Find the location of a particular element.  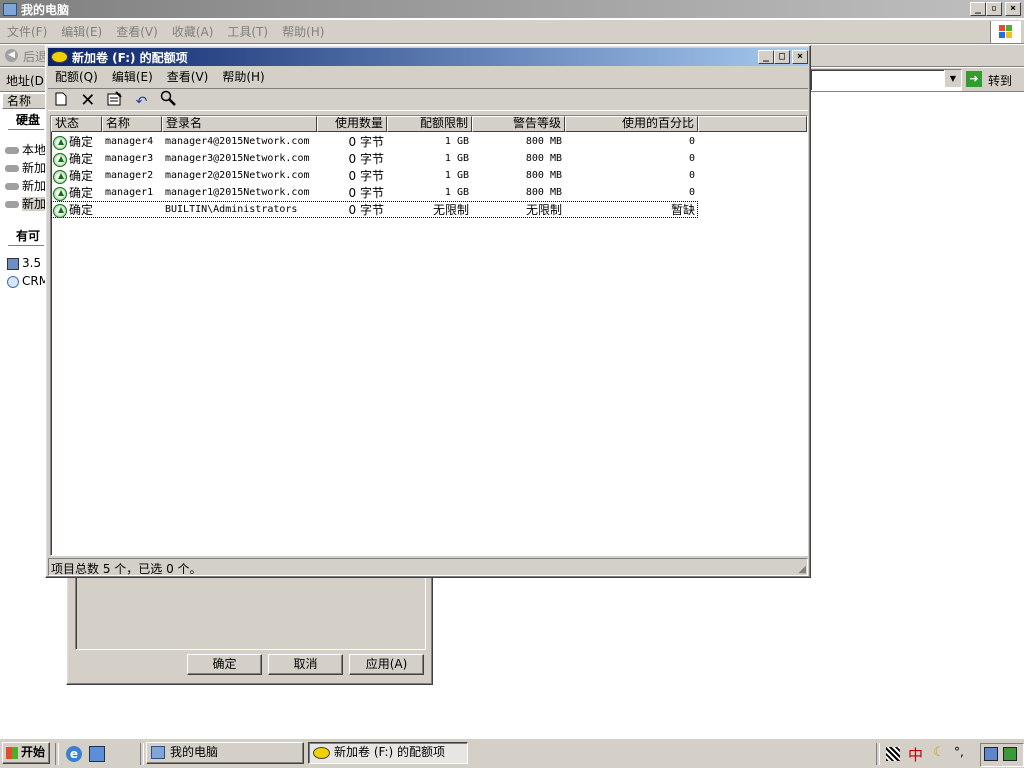

volume-icon is located at coordinates (1010, 754).